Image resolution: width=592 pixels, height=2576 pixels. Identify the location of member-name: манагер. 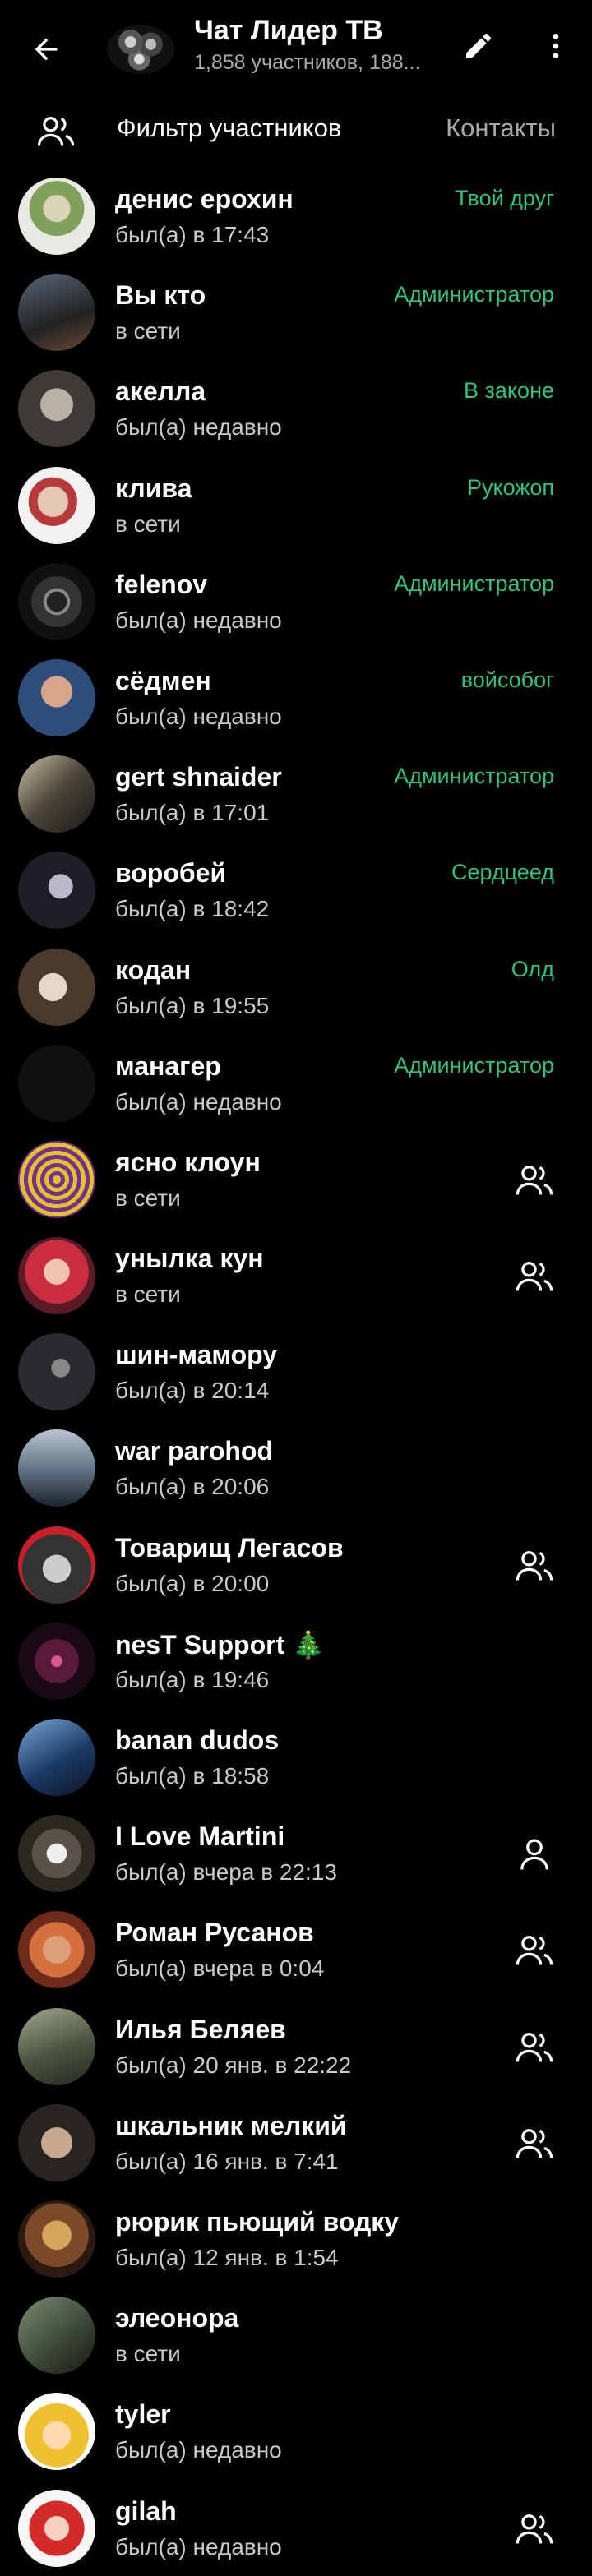
(168, 1066).